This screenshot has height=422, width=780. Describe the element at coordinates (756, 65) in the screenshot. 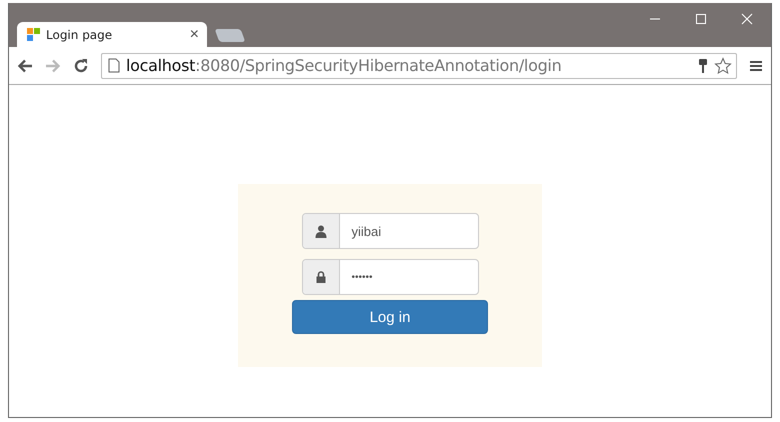

I see `menu-icon` at that location.